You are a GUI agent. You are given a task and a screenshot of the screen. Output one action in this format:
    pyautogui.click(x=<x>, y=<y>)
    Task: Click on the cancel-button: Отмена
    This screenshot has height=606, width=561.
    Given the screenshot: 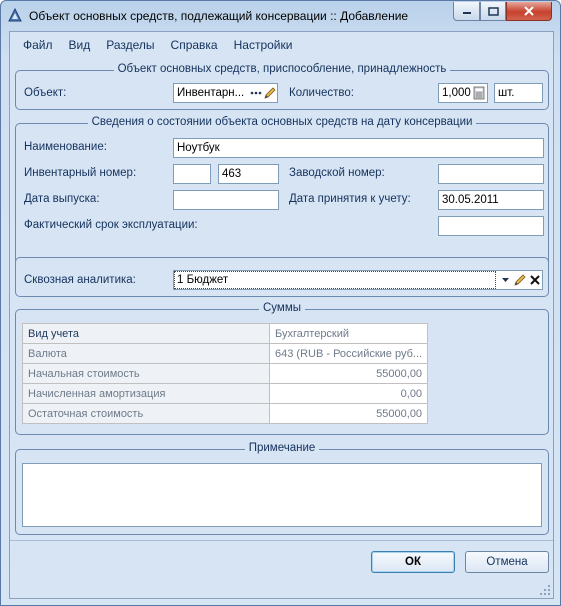 What is the action you would take?
    pyautogui.click(x=507, y=562)
    